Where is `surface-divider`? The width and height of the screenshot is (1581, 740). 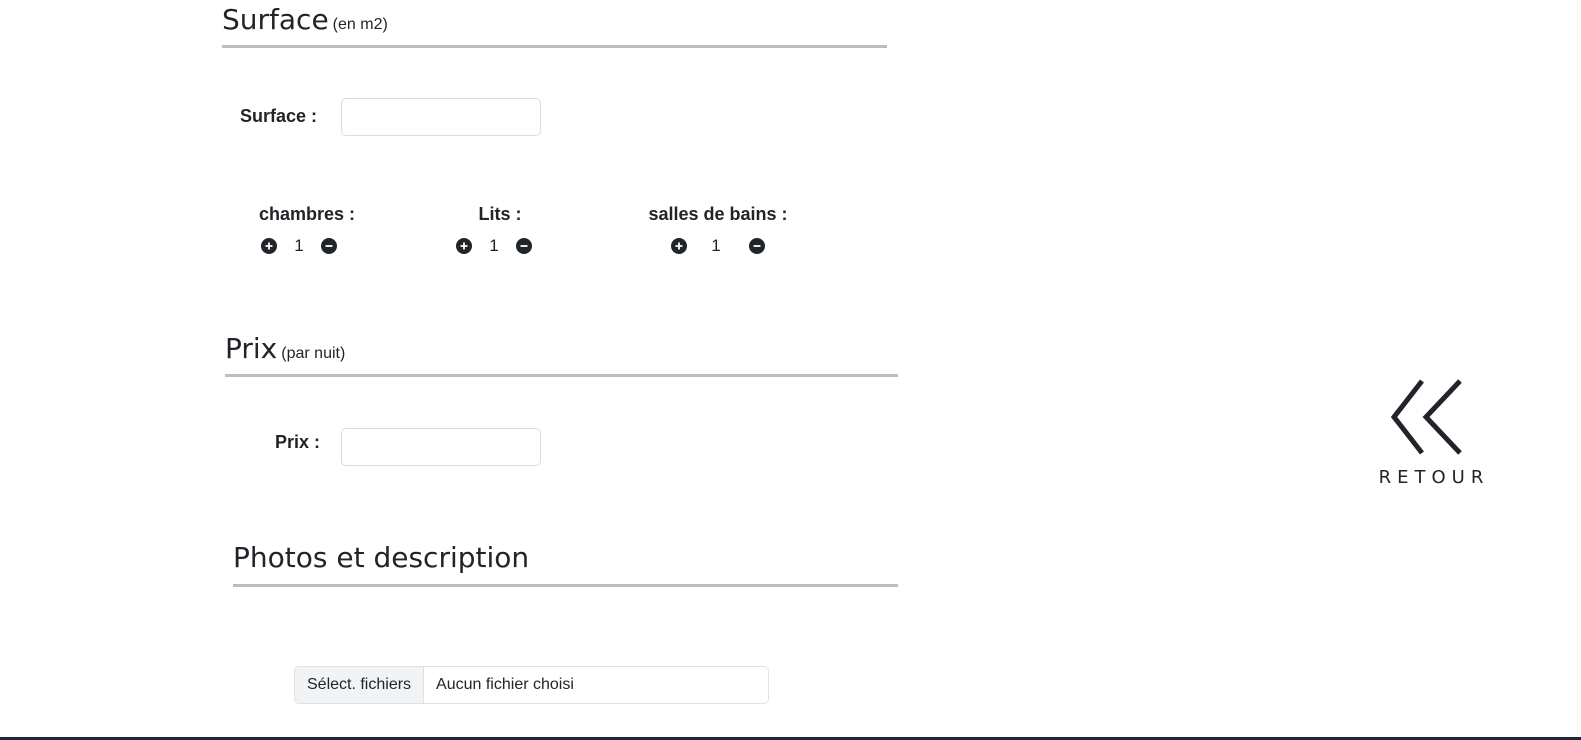
surface-divider is located at coordinates (554, 46).